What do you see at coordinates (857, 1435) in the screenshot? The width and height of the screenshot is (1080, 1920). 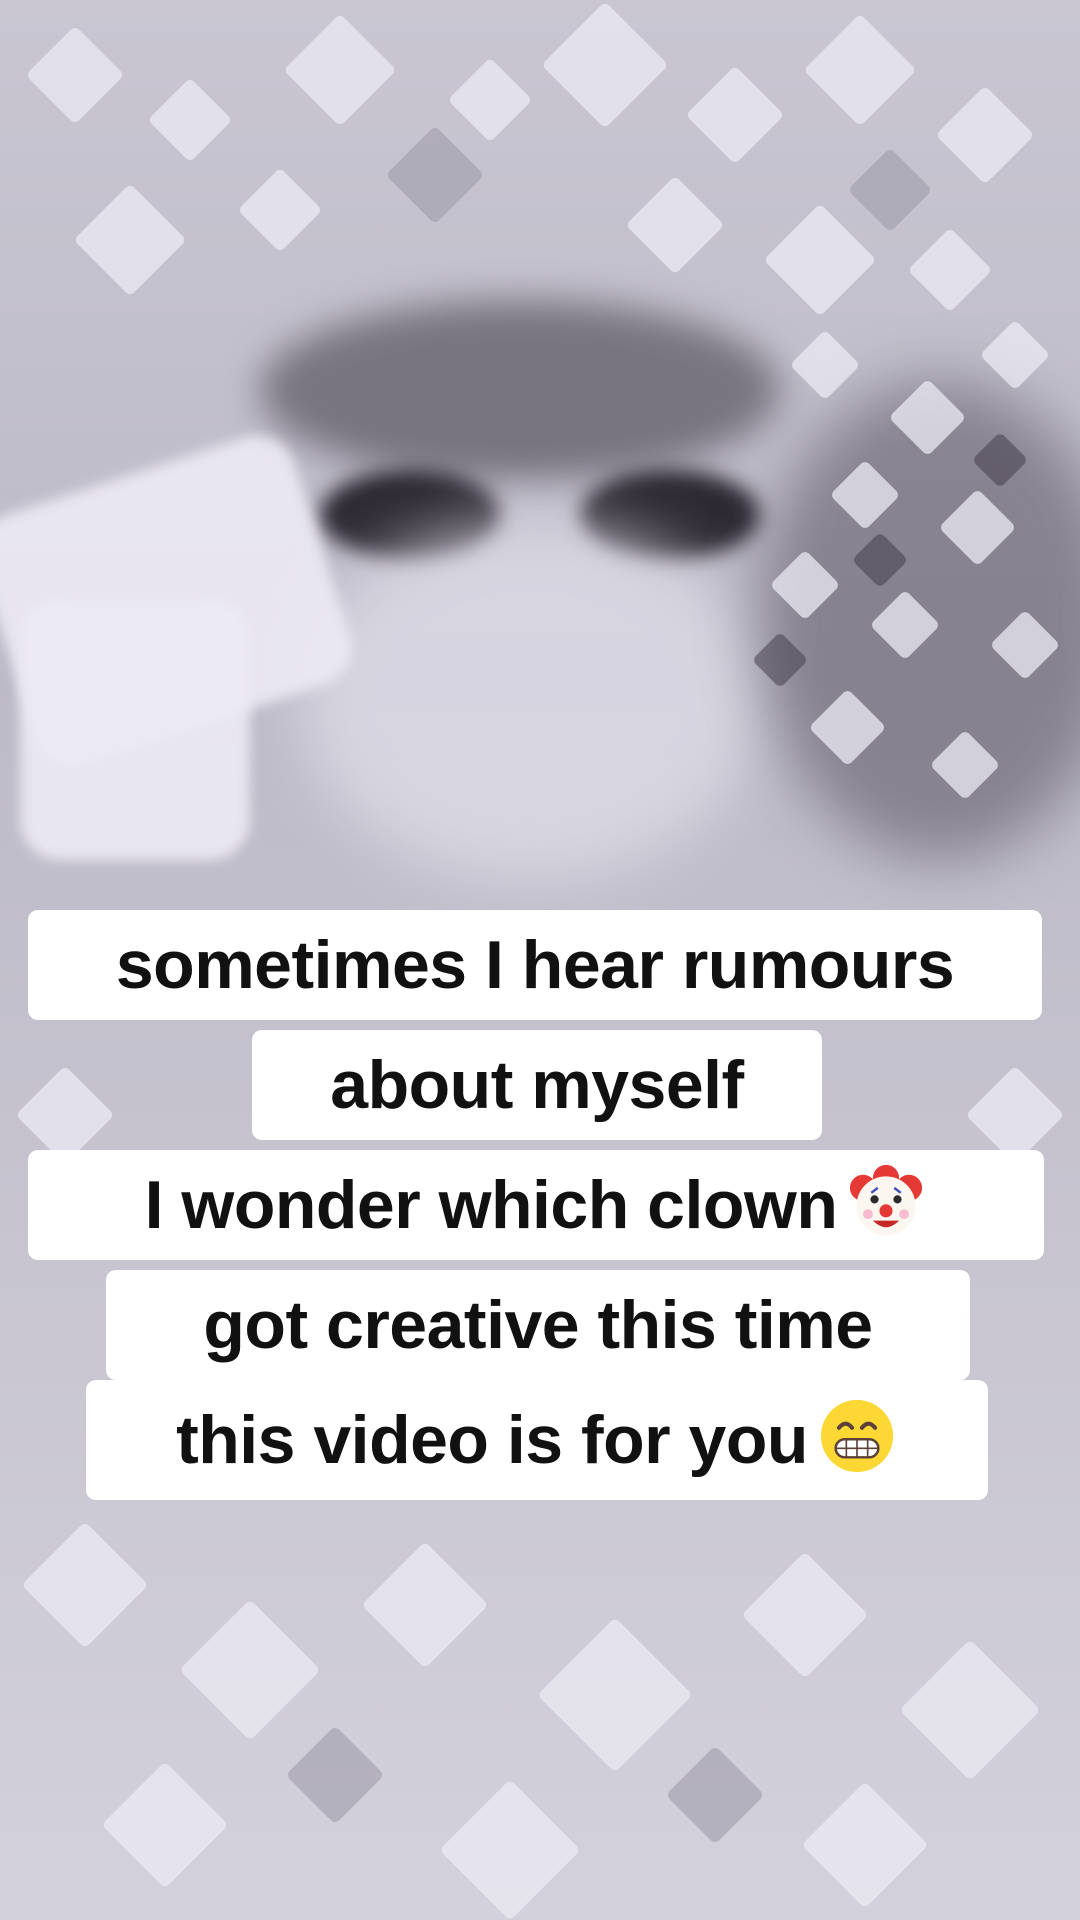 I see `grinning-face-icon` at bounding box center [857, 1435].